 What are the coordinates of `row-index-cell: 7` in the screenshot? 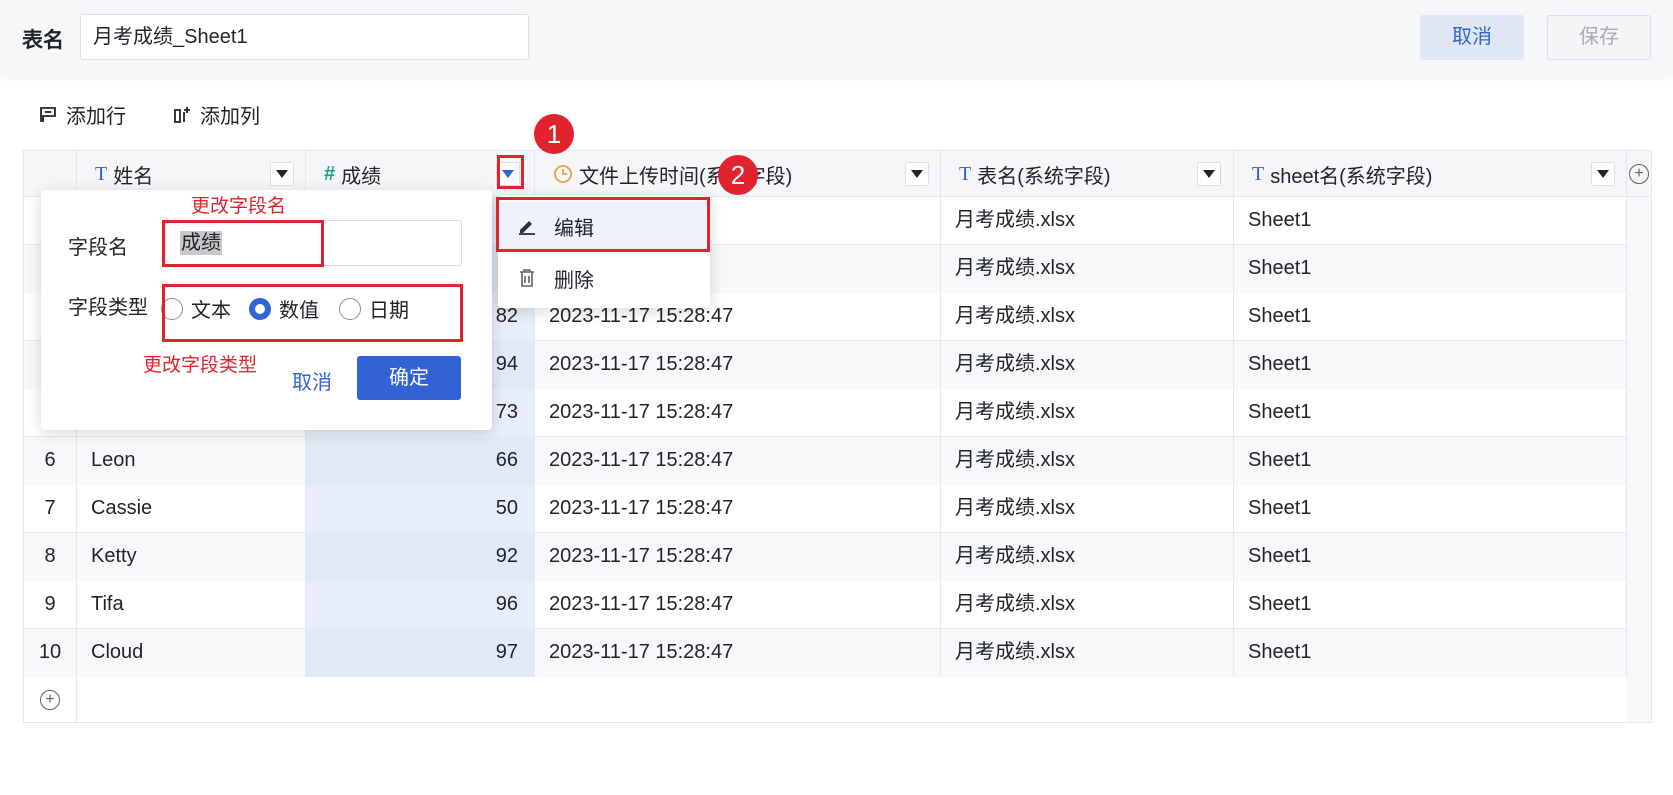 It's located at (50, 509).